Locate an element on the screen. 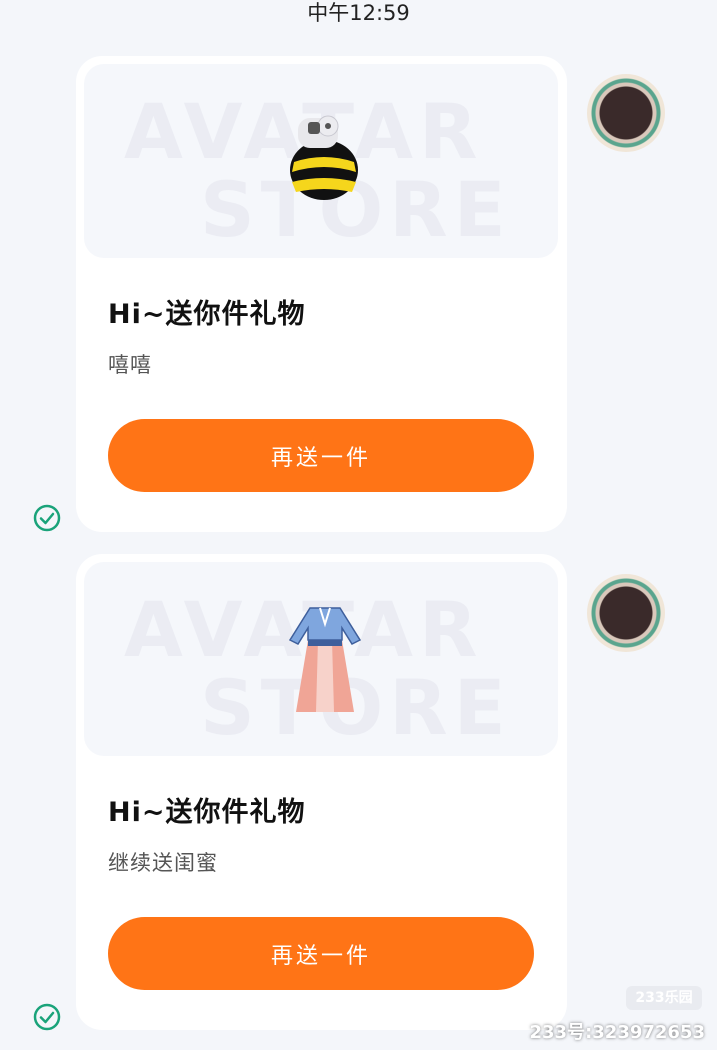 This screenshot has height=1050, width=717. bee-gift-icon is located at coordinates (324, 157).